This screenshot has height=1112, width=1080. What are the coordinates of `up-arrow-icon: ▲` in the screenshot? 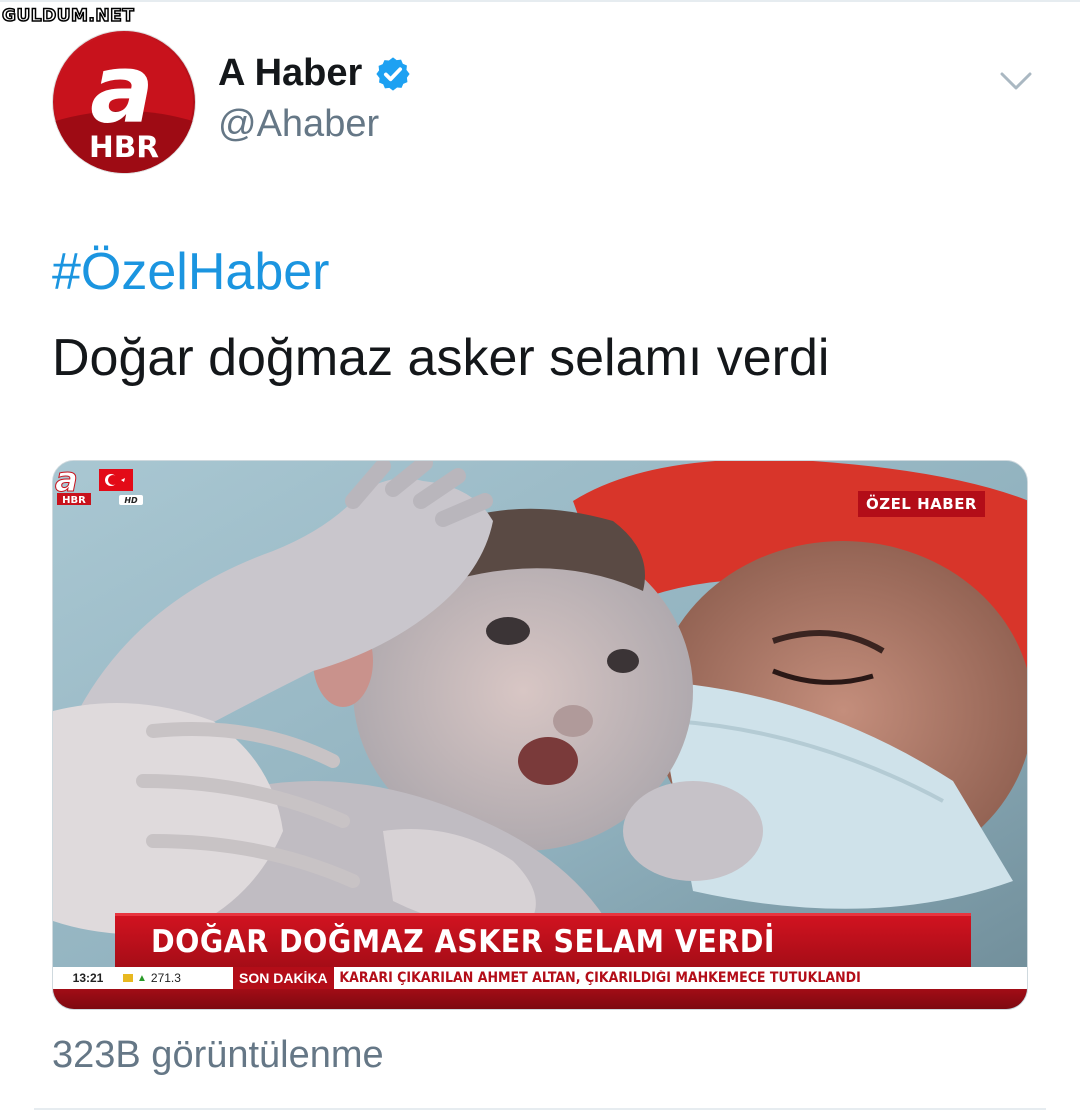 It's located at (142, 978).